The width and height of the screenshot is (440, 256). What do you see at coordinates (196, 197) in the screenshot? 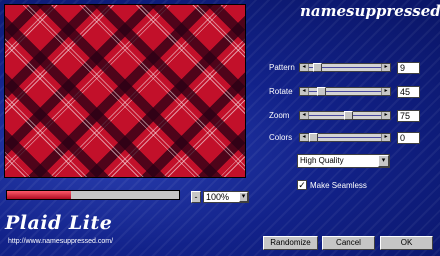
I see `zoom-out-button: -` at bounding box center [196, 197].